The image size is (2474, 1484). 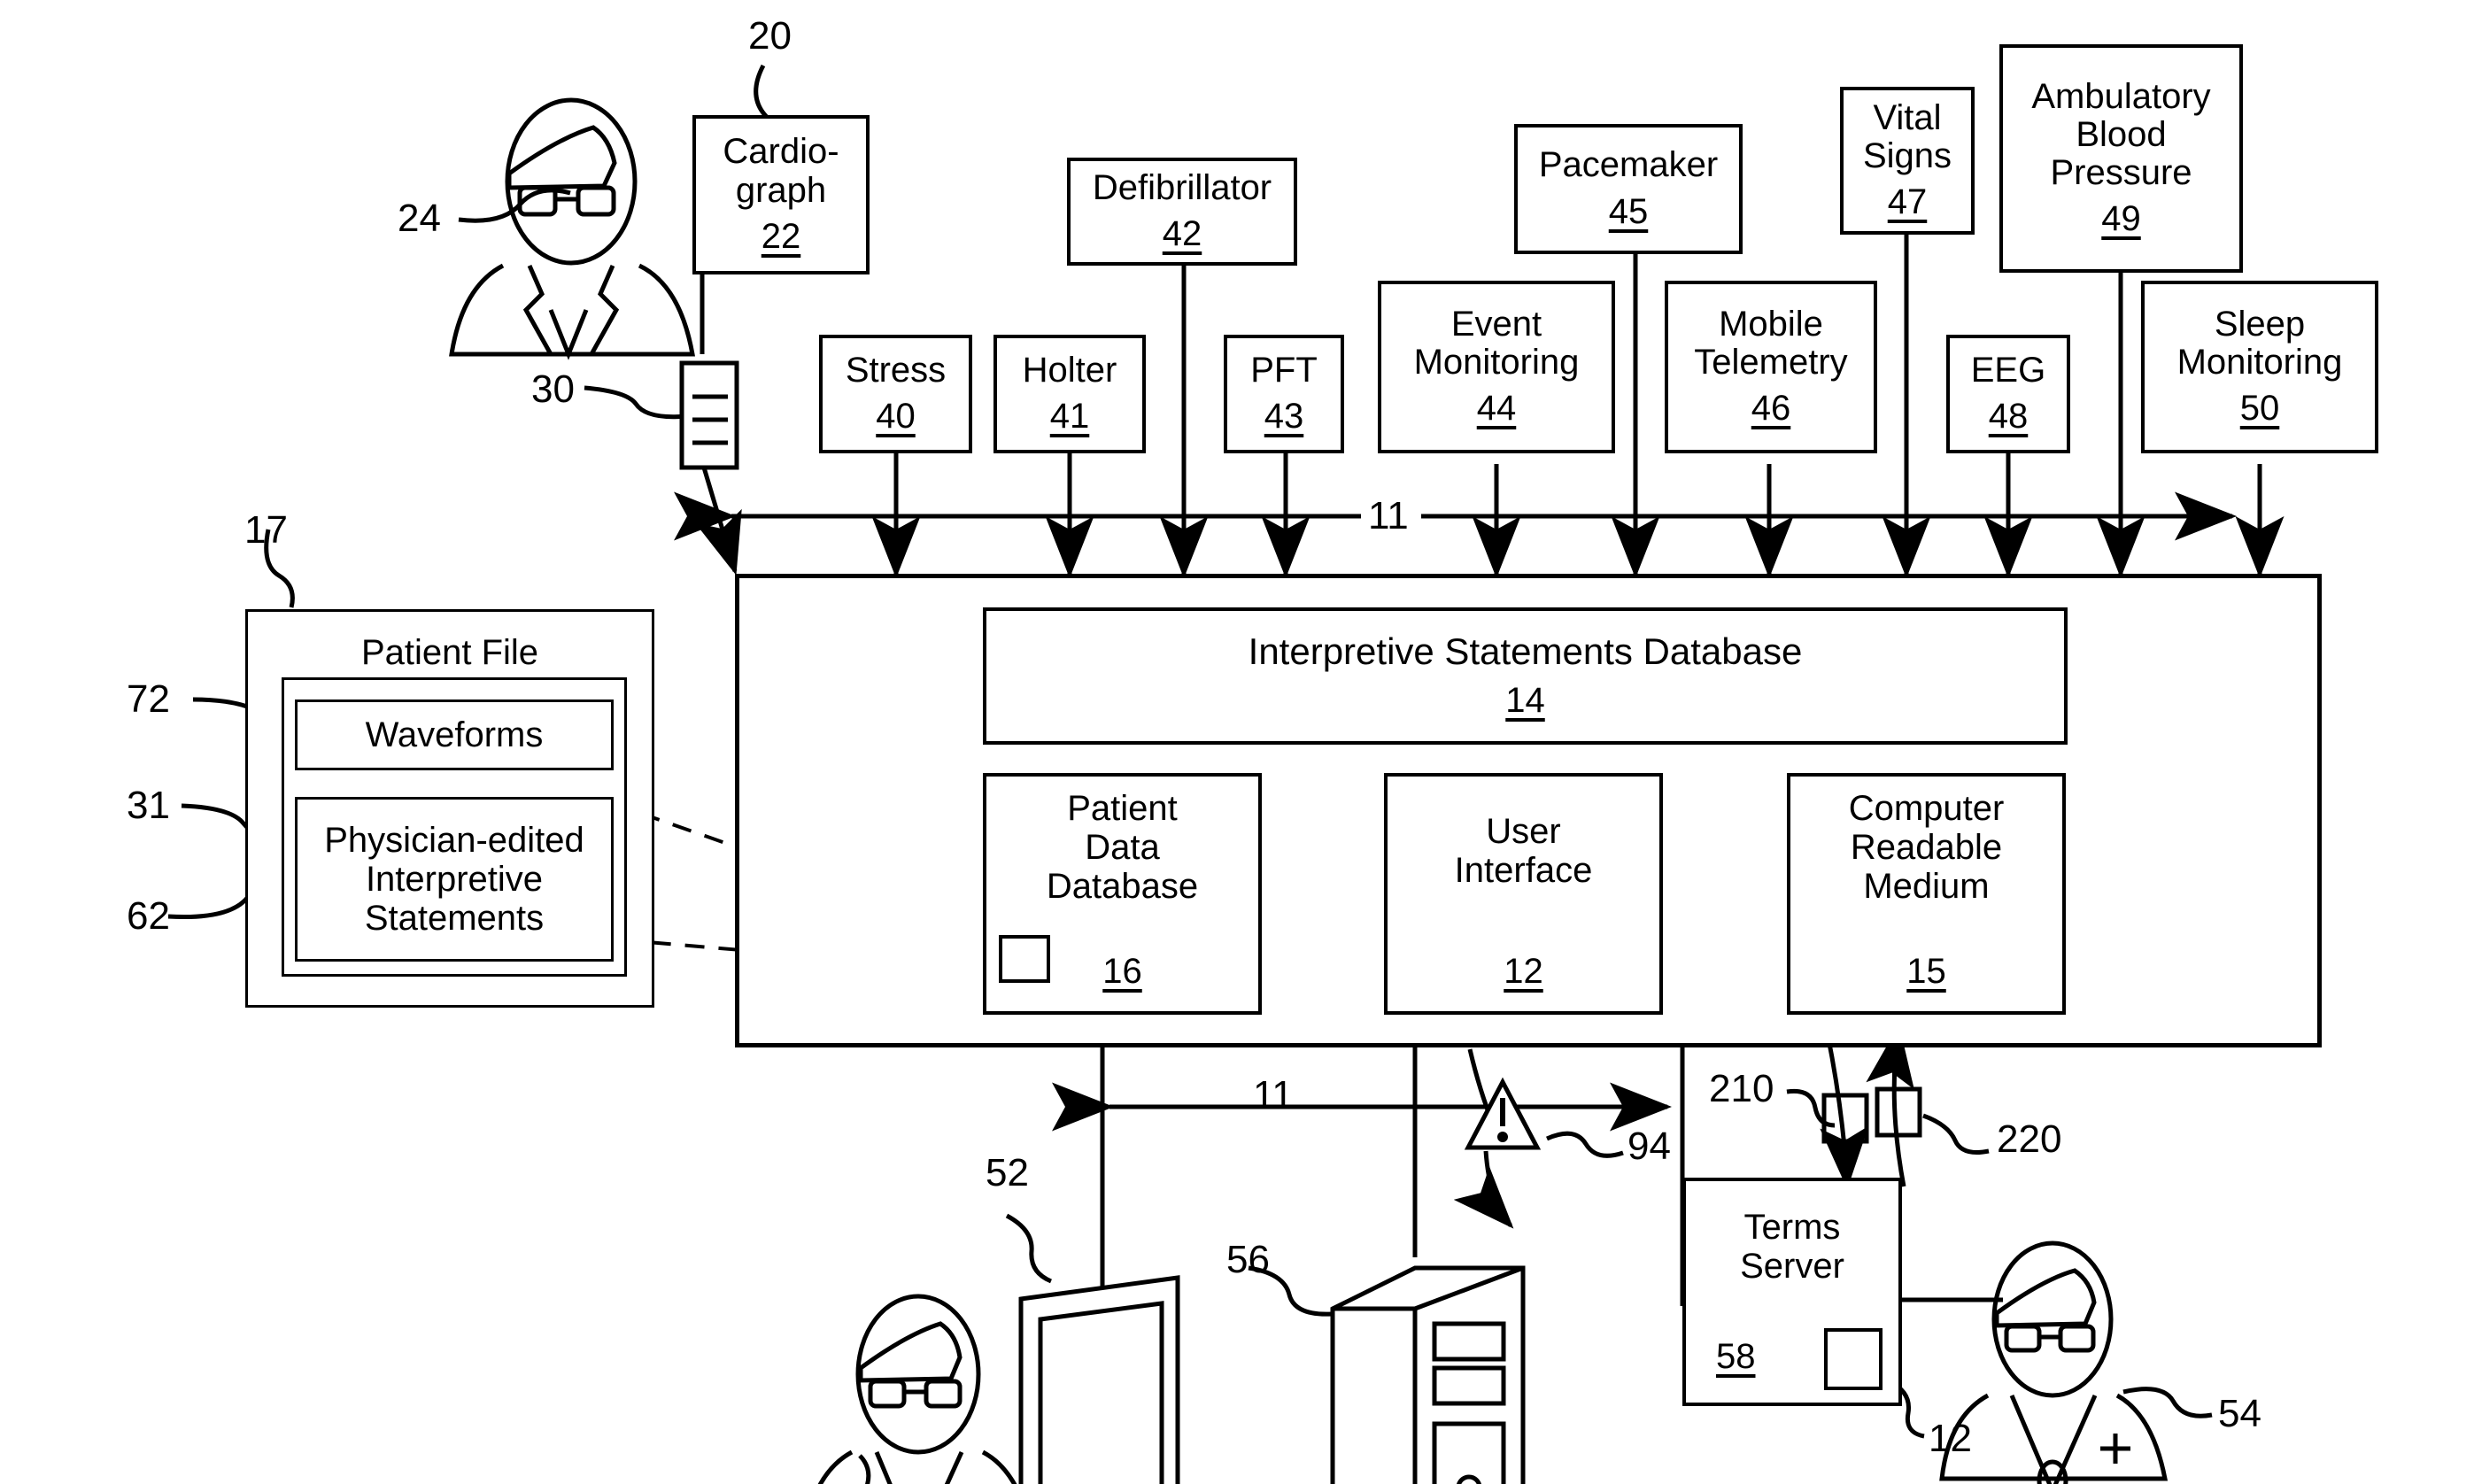 What do you see at coordinates (1853, 1359) in the screenshot?
I see `terms-server-ui-module` at bounding box center [1853, 1359].